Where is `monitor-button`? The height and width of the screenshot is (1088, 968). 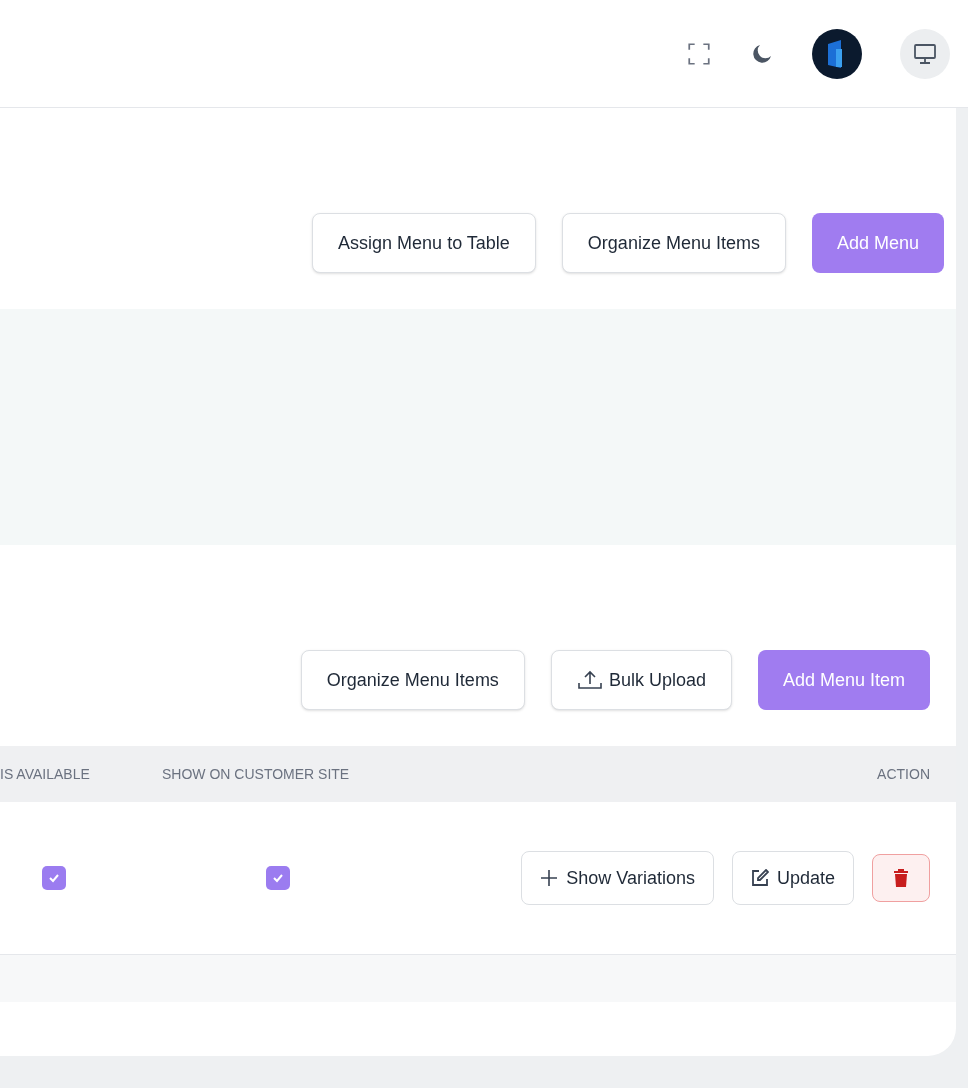 monitor-button is located at coordinates (925, 53).